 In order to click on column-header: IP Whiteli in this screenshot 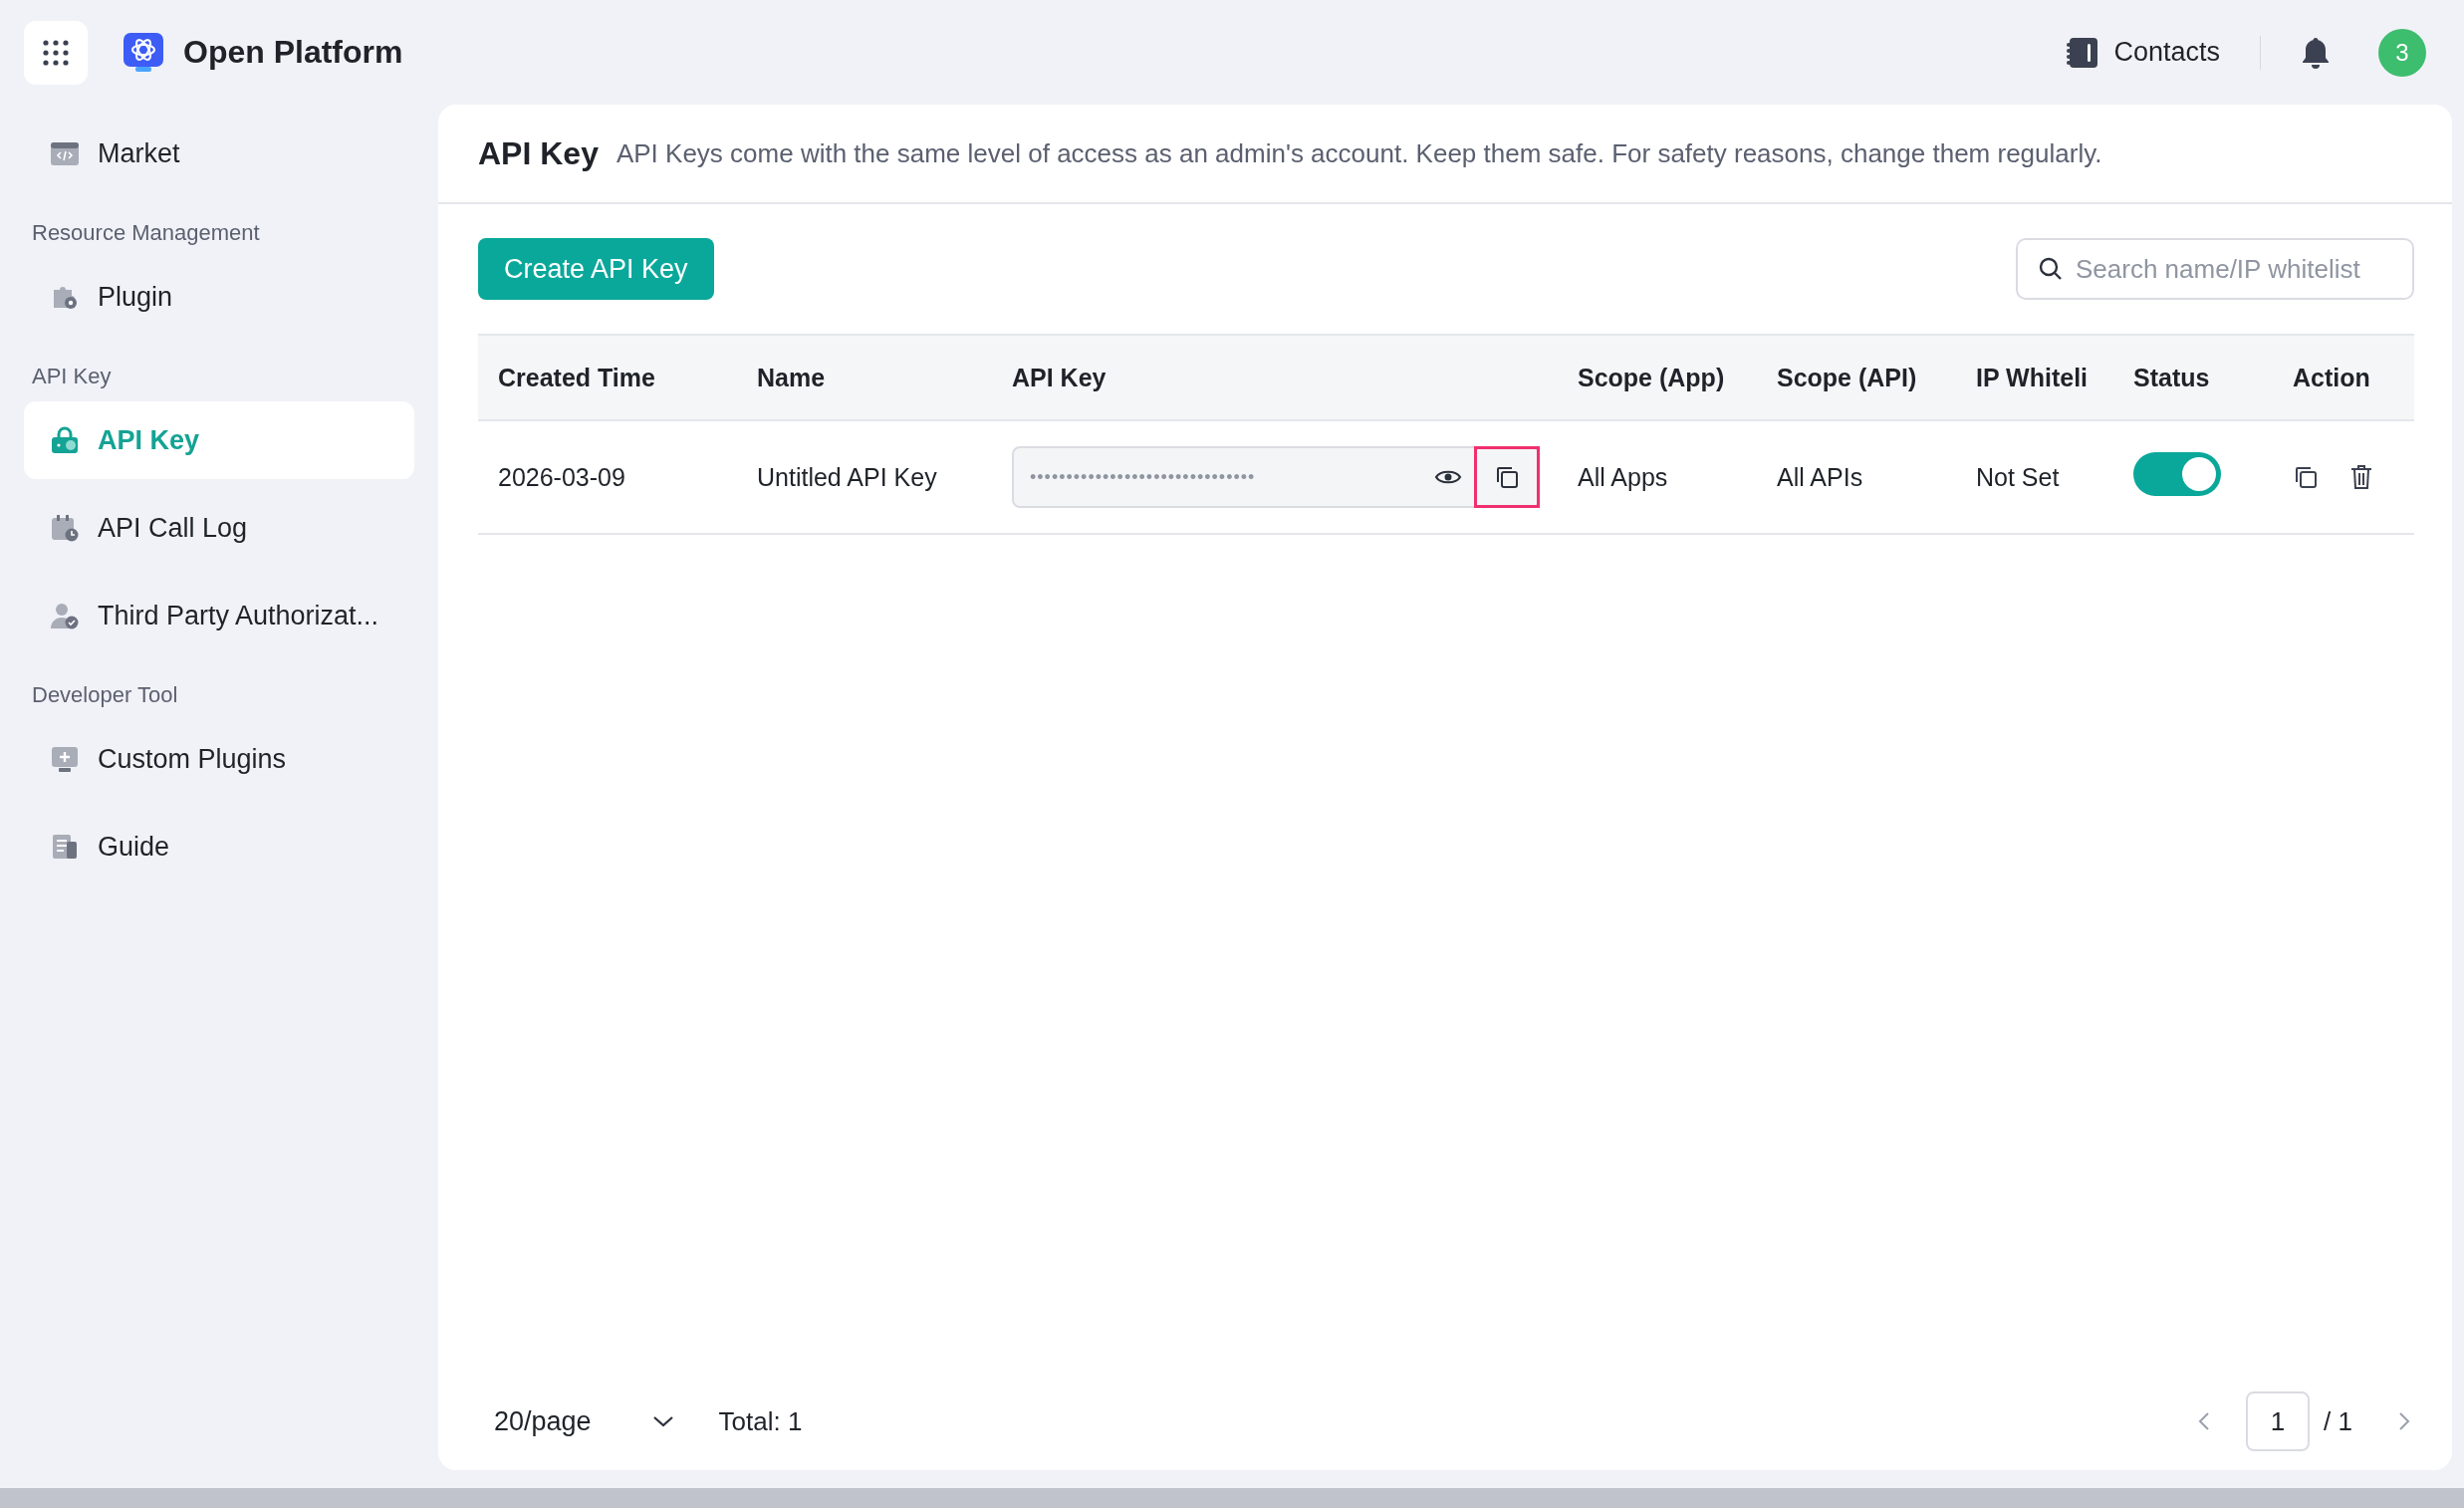, I will do `click(2032, 377)`.